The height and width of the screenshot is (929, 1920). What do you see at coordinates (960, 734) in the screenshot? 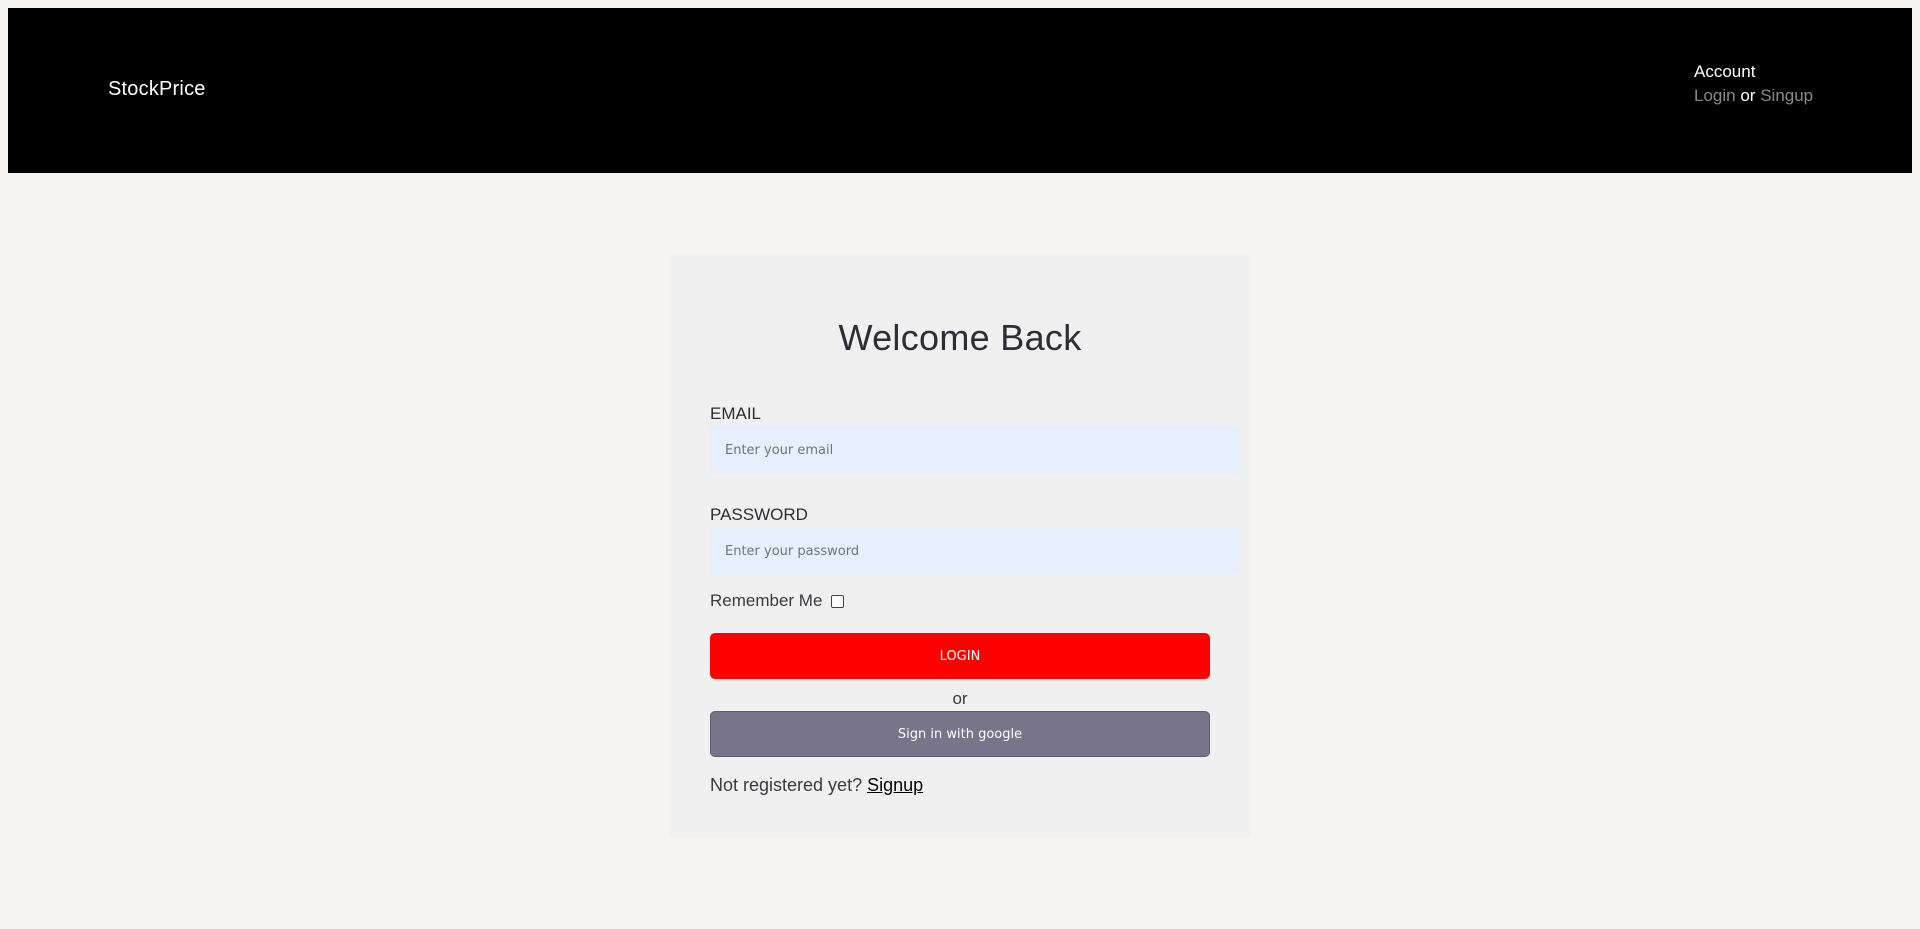
I see `google-signin-button: Sign in with google` at bounding box center [960, 734].